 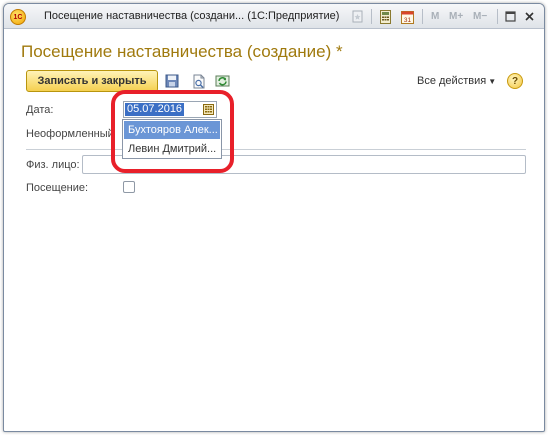 What do you see at coordinates (182, 51) in the screenshot?
I see `form-title: Посещение наставничества (создание) *` at bounding box center [182, 51].